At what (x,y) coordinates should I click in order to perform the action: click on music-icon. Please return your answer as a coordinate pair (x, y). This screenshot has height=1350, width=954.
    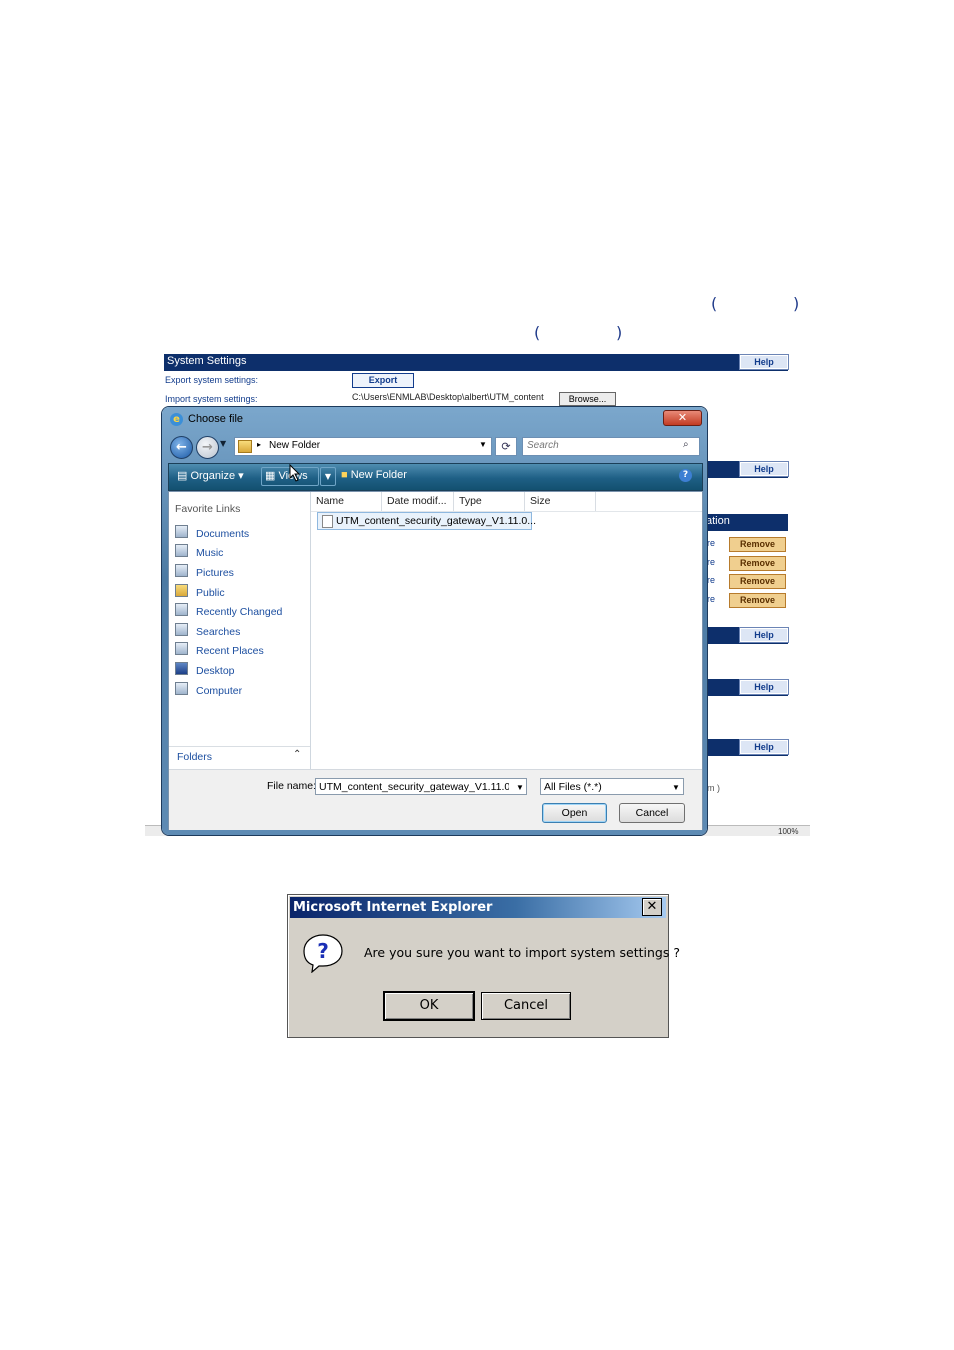
    Looking at the image, I should click on (181, 550).